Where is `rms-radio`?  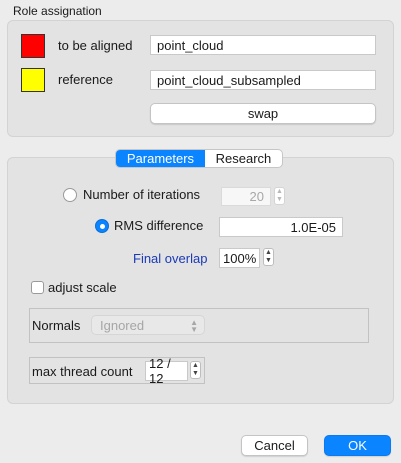 rms-radio is located at coordinates (102, 226).